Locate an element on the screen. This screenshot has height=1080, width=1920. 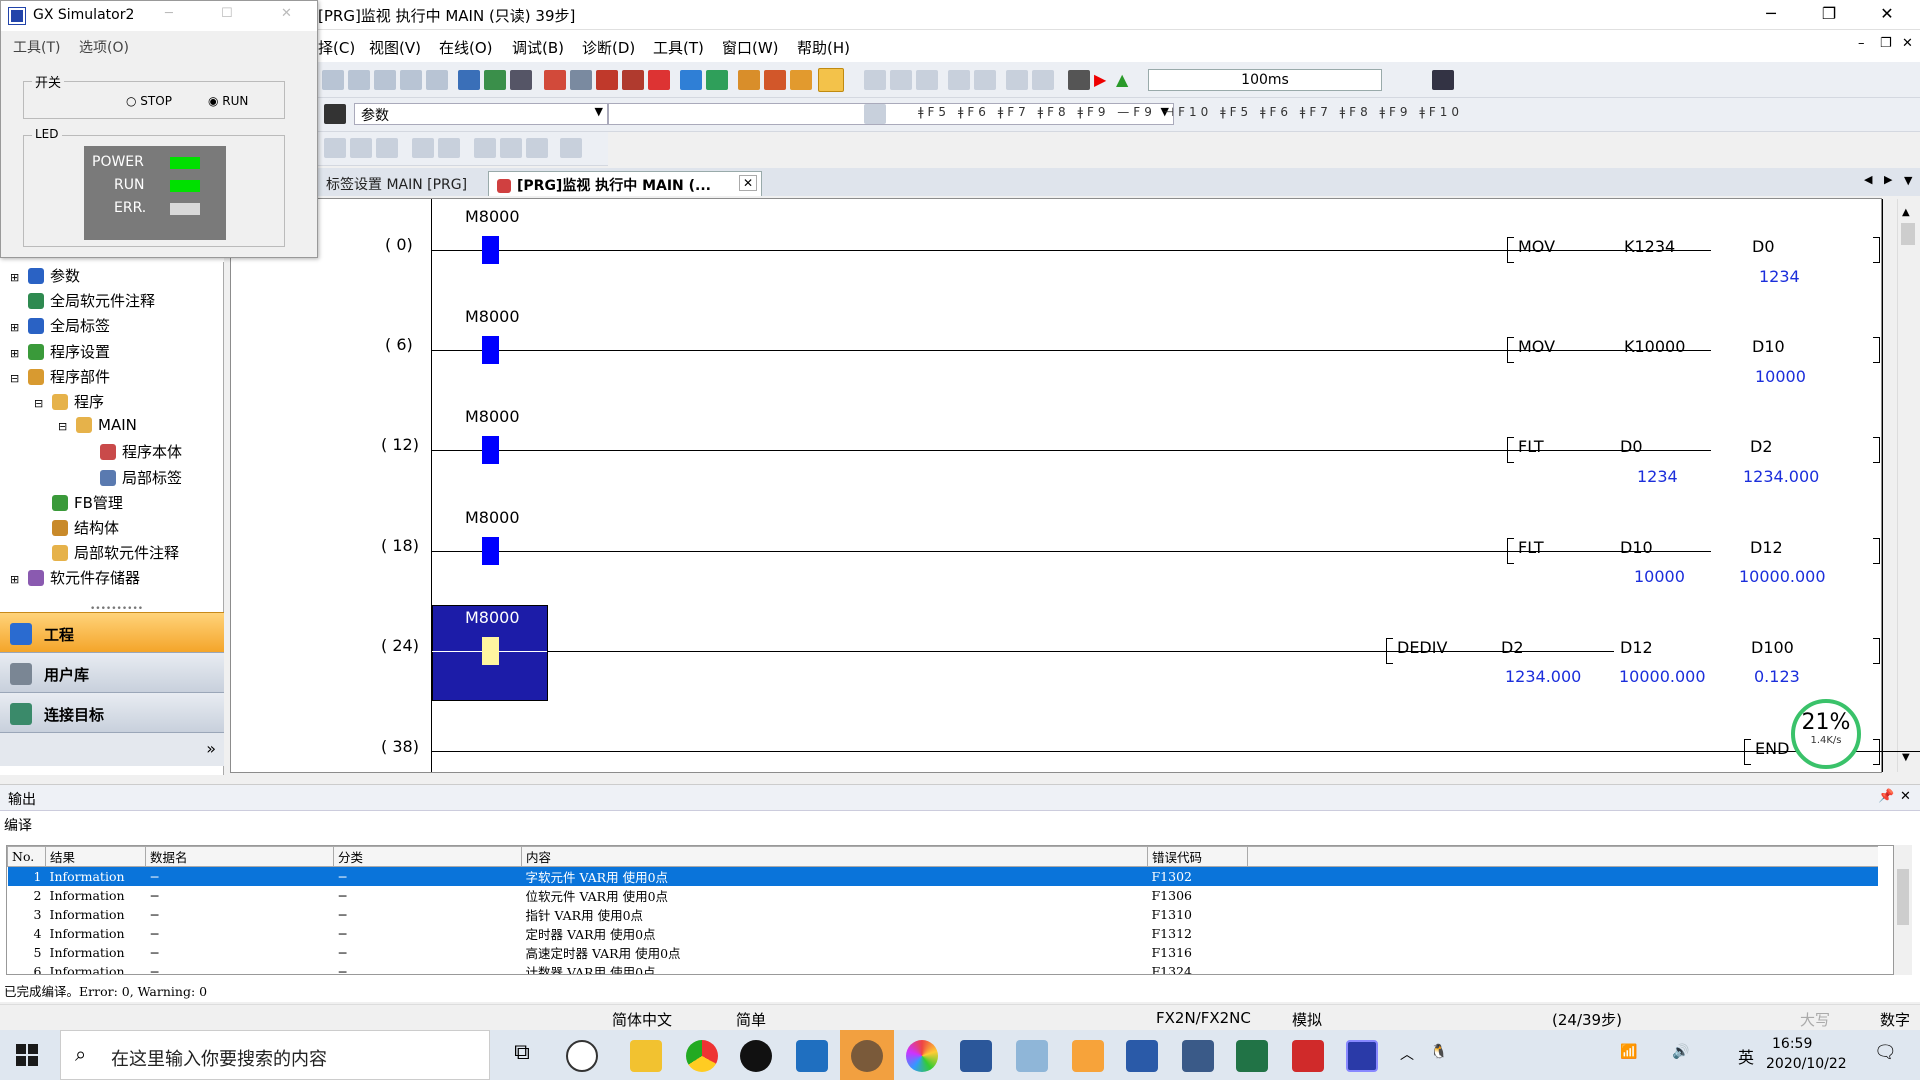
windows-start-icon is located at coordinates (27, 1055).